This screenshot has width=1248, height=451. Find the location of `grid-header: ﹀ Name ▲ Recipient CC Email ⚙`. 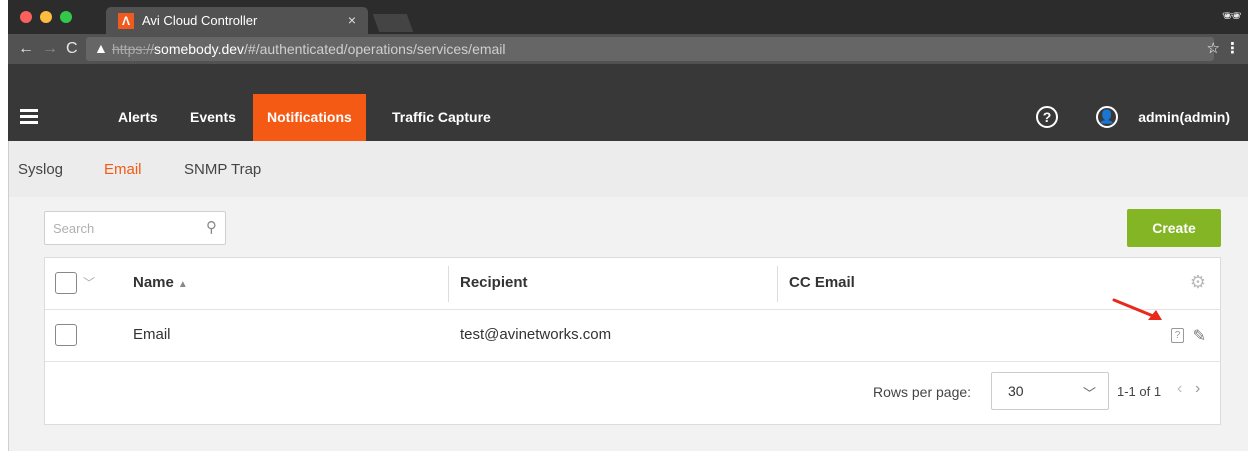

grid-header: ﹀ Name ▲ Recipient CC Email ⚙ is located at coordinates (632, 284).